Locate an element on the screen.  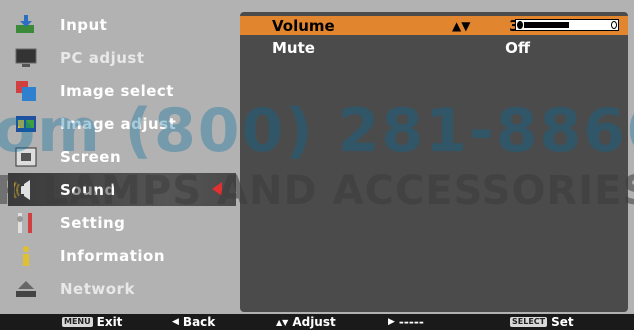
menu-item-network: Network is located at coordinates (122, 288).